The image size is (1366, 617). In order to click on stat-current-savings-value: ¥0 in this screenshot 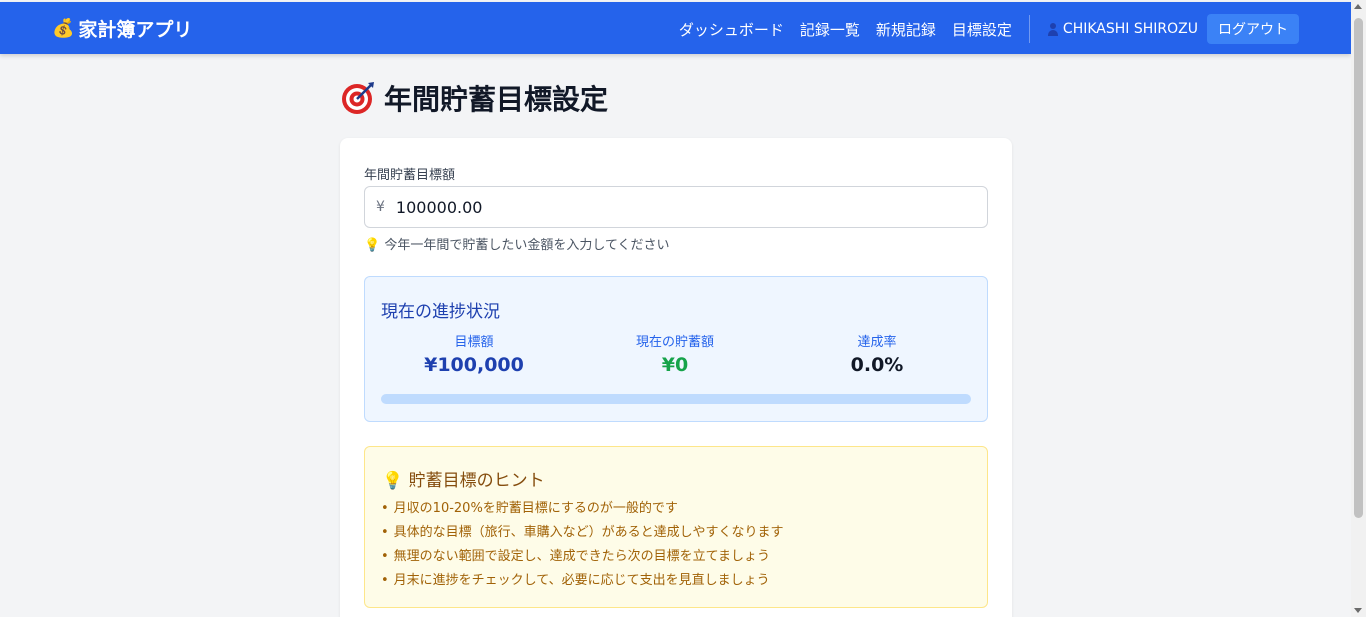, I will do `click(675, 365)`.